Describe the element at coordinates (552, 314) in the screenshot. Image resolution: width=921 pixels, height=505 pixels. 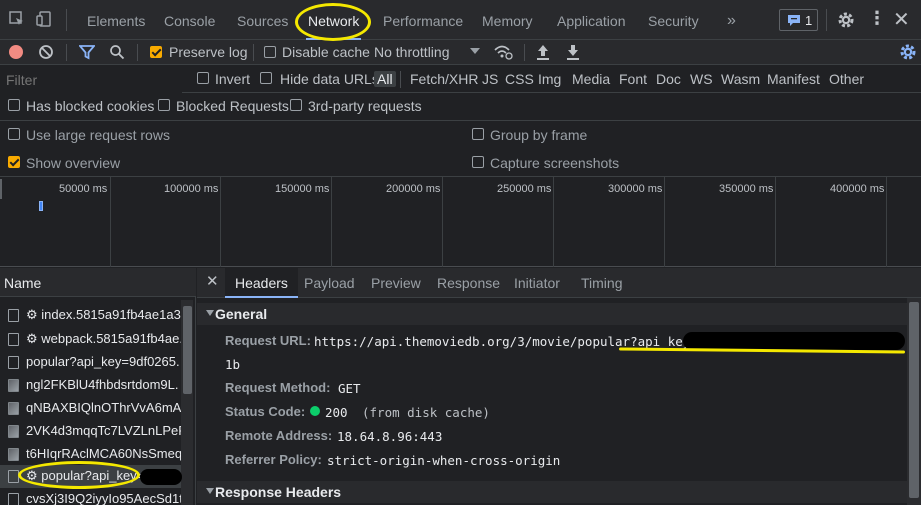
I see `general-section-header: General` at that location.